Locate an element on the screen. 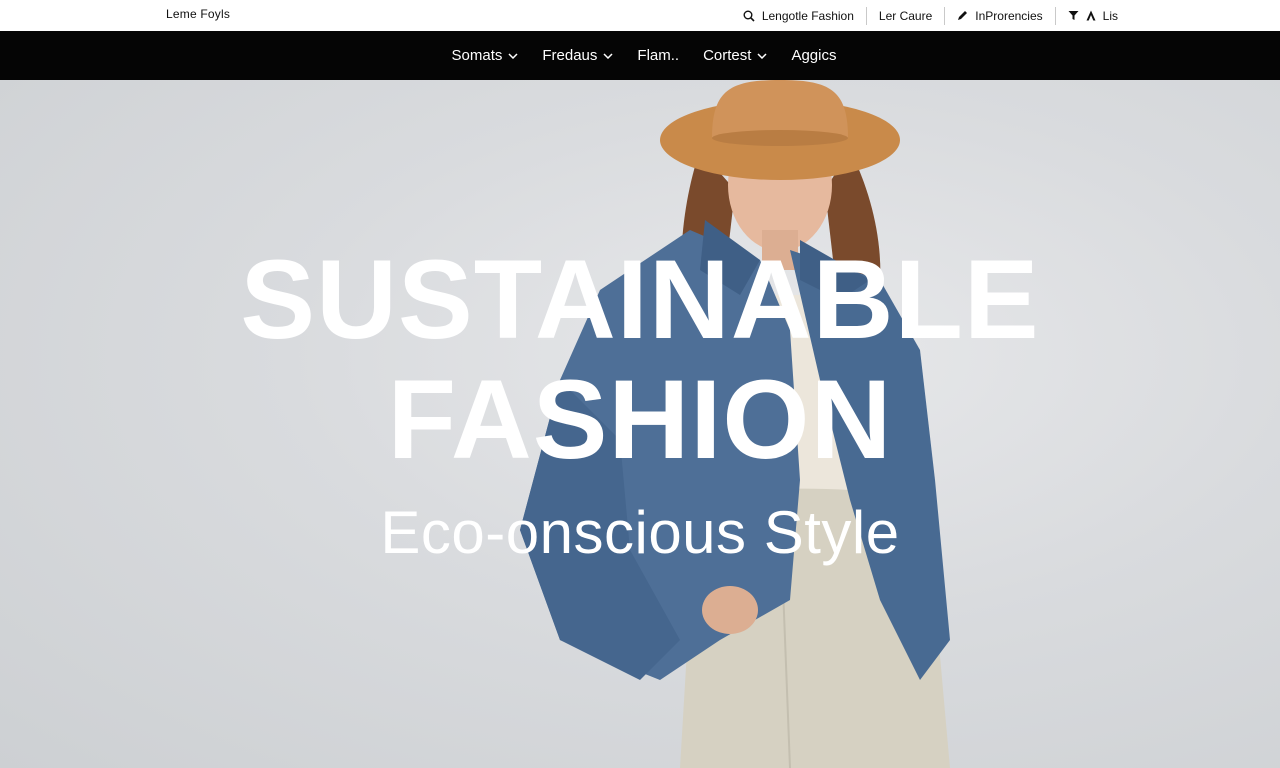 The width and height of the screenshot is (1280, 768). utility-link-3-label: InProrencies is located at coordinates (1009, 15).